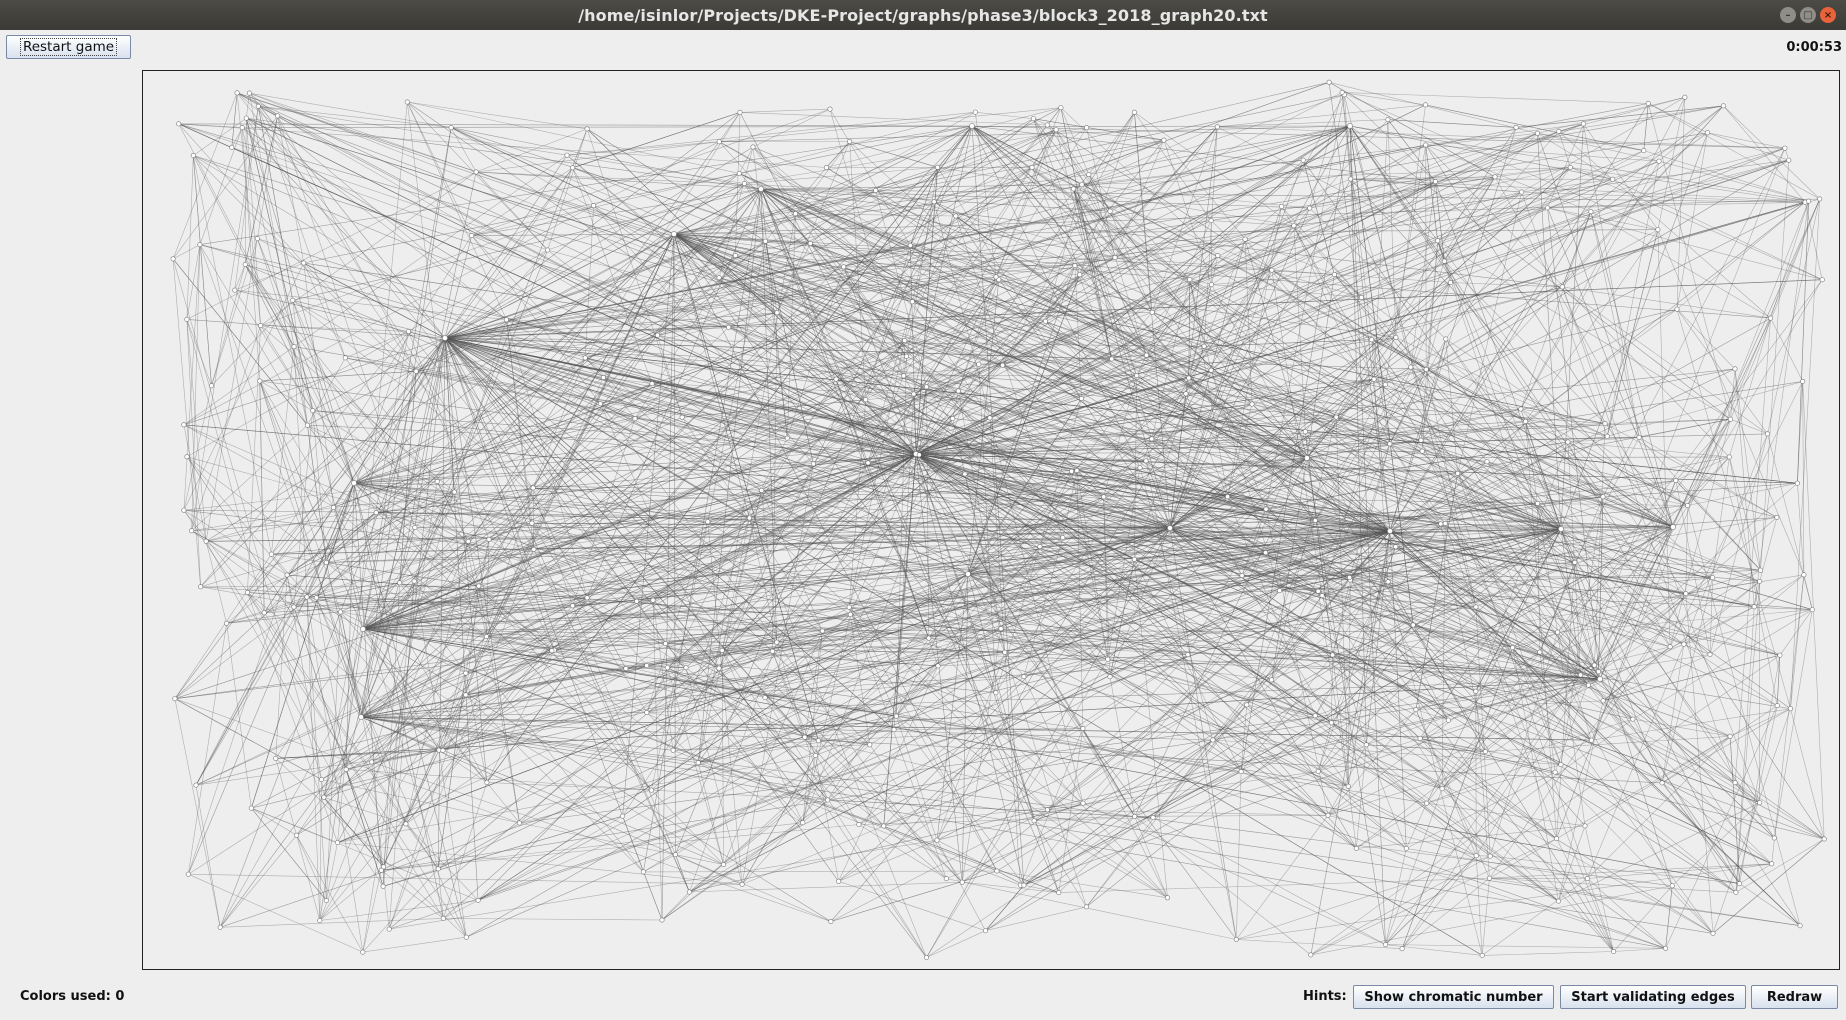 The image size is (1846, 1020). Describe the element at coordinates (1808, 15) in the screenshot. I see `maximize-icon: □` at that location.